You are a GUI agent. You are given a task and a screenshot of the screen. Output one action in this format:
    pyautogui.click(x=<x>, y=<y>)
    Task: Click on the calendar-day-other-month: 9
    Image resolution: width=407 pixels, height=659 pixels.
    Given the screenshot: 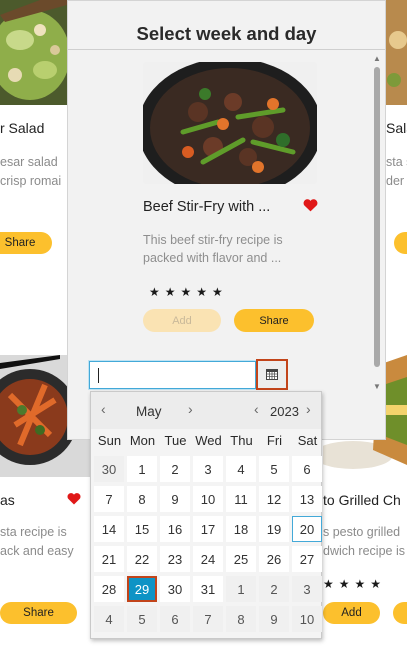 What is the action you would take?
    pyautogui.click(x=274, y=619)
    